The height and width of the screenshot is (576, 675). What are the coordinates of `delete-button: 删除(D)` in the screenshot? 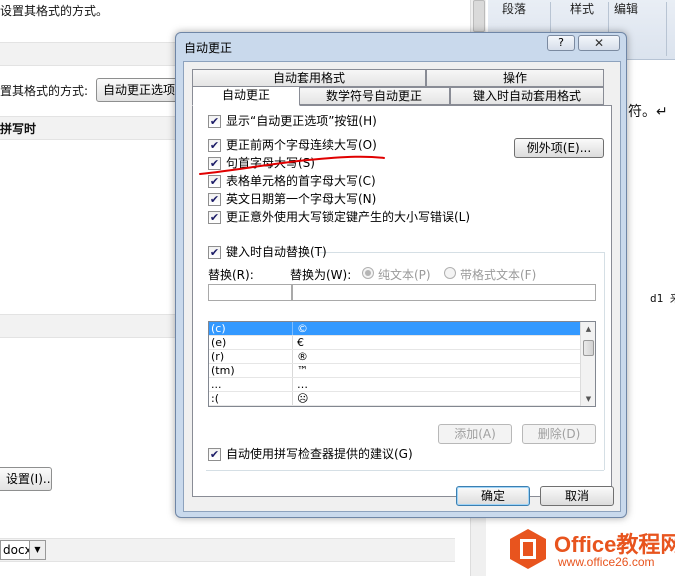 It's located at (559, 434).